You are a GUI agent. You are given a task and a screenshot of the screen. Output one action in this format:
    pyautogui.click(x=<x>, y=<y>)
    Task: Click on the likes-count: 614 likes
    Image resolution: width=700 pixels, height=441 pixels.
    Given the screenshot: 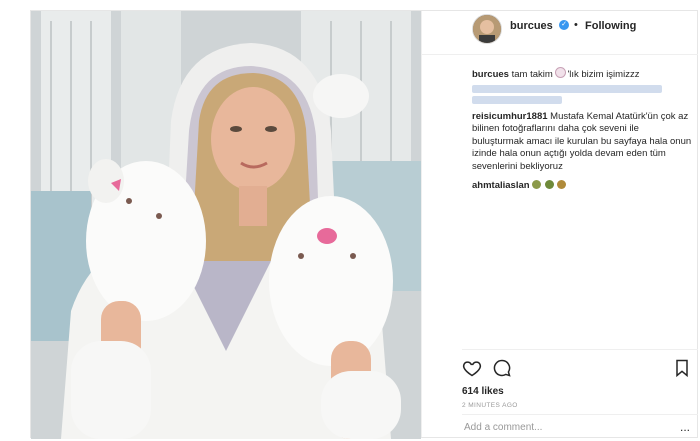 What is the action you would take?
    pyautogui.click(x=483, y=391)
    